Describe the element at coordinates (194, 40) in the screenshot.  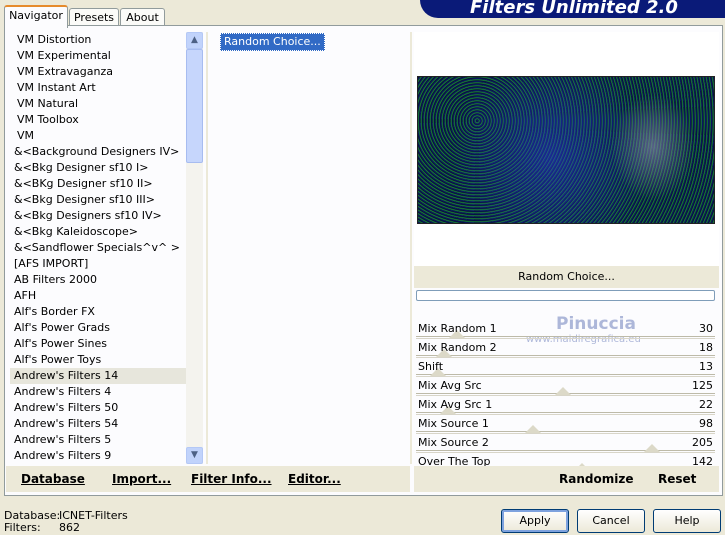
I see `scroll-up-icon: ▲` at that location.